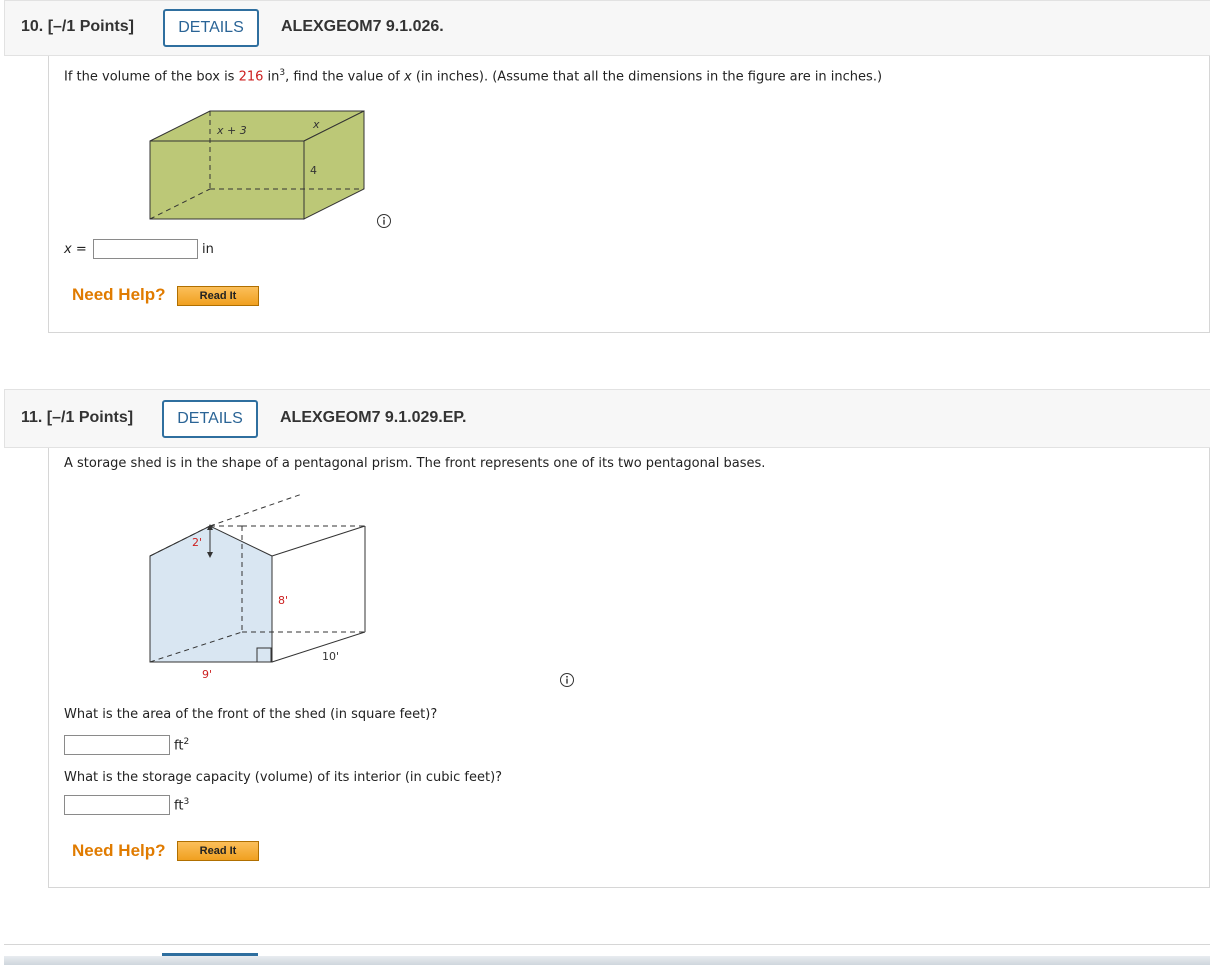  Describe the element at coordinates (316, 124) in the screenshot. I see `box-label-depth: x` at that location.